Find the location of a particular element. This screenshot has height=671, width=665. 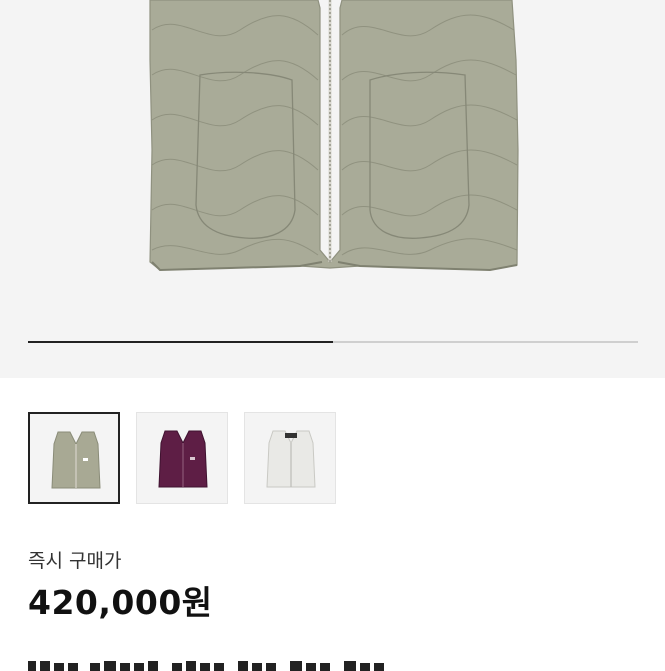

price-value: 420,000원 is located at coordinates (120, 602).